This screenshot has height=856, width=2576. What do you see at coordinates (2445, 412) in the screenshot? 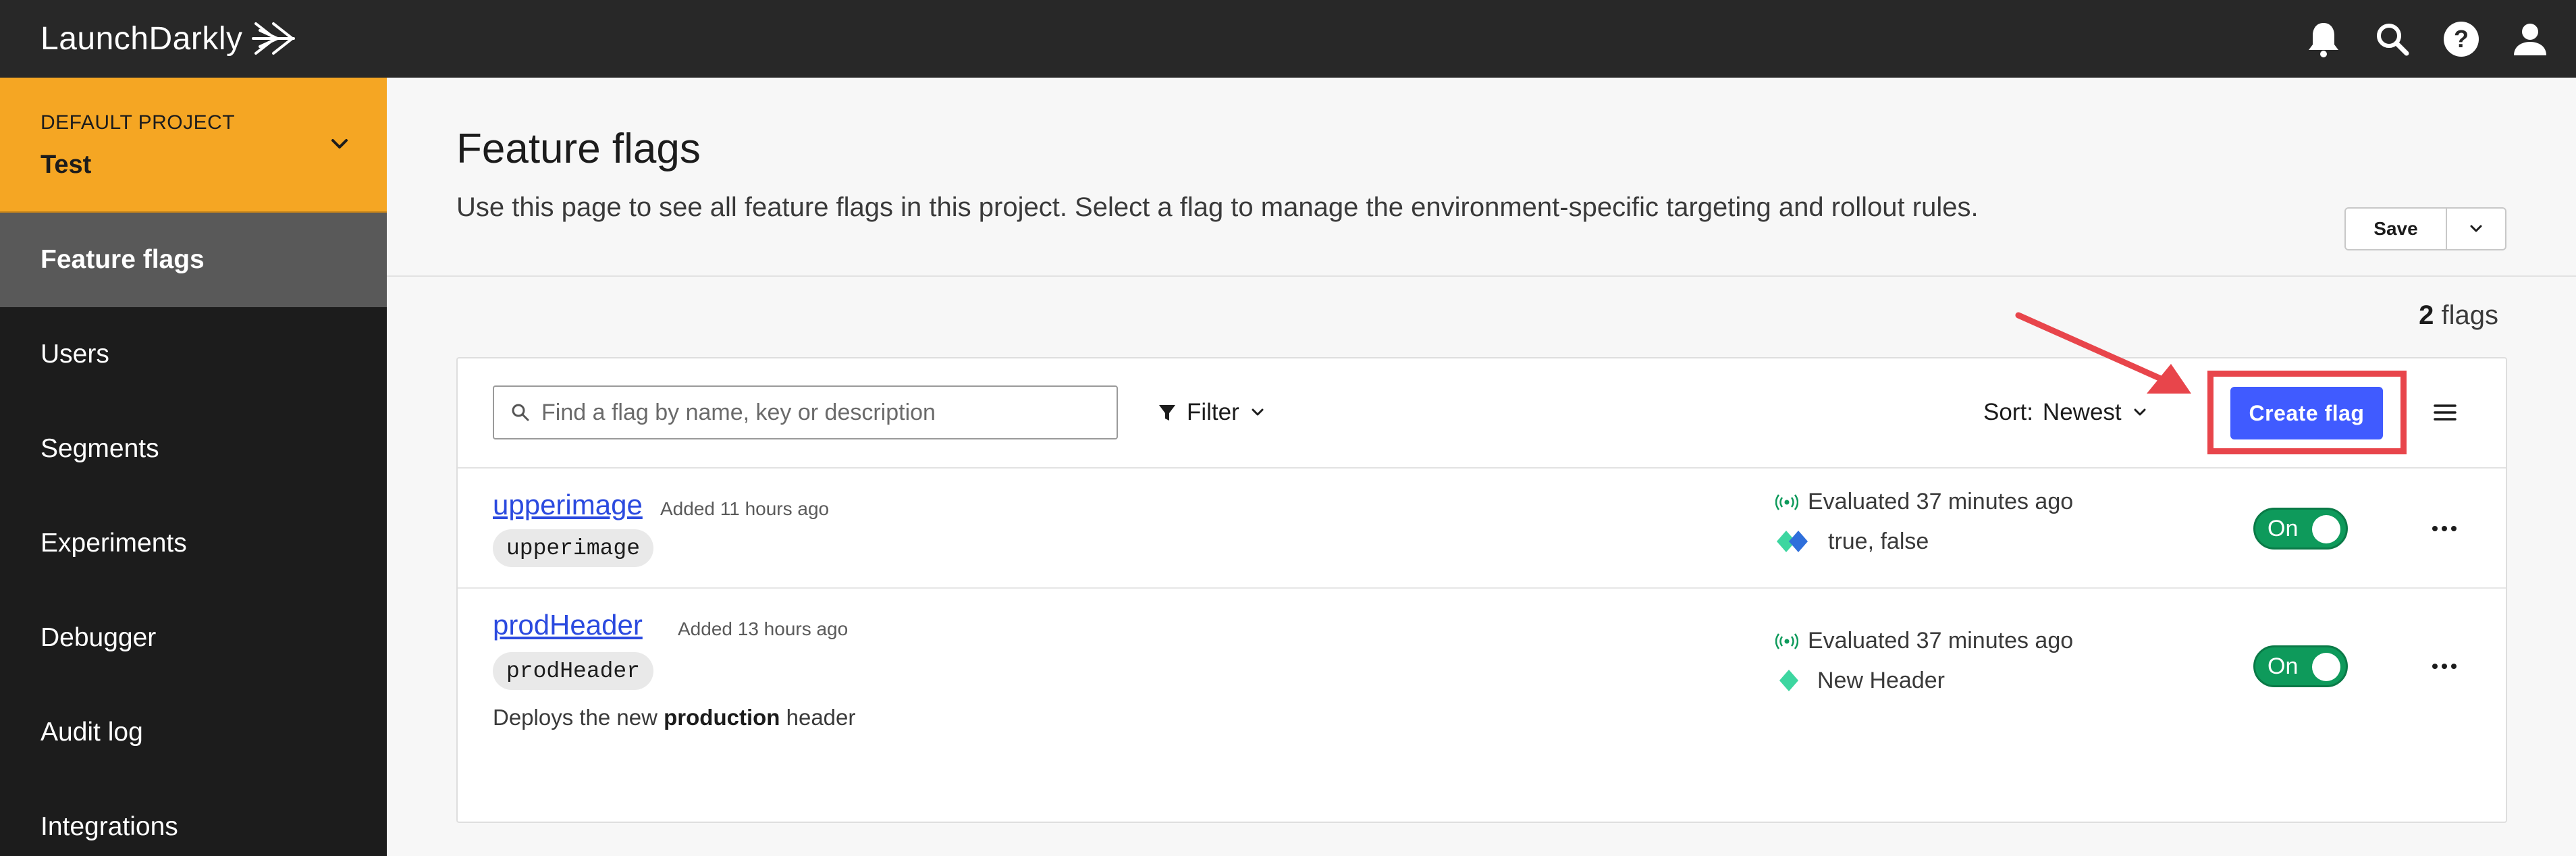
I see `list-menu-icon` at bounding box center [2445, 412].